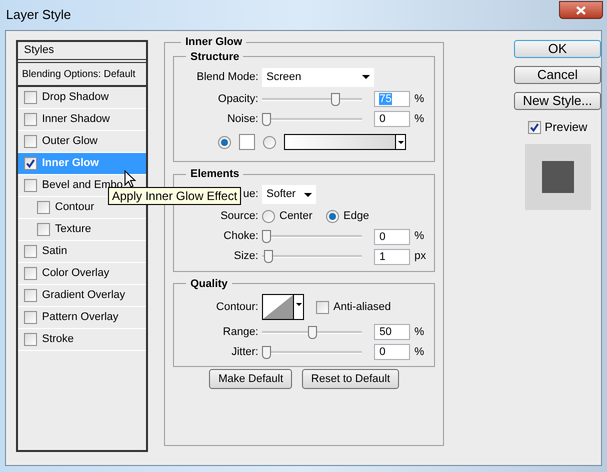 The image size is (607, 472). I want to click on slider-label: Choke:, so click(241, 236).